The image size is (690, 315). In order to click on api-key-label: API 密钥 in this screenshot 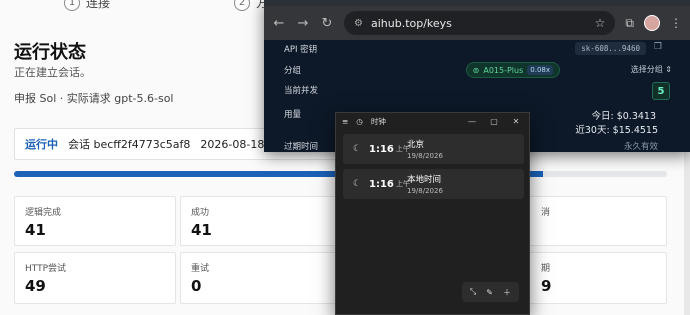, I will do `click(301, 50)`.